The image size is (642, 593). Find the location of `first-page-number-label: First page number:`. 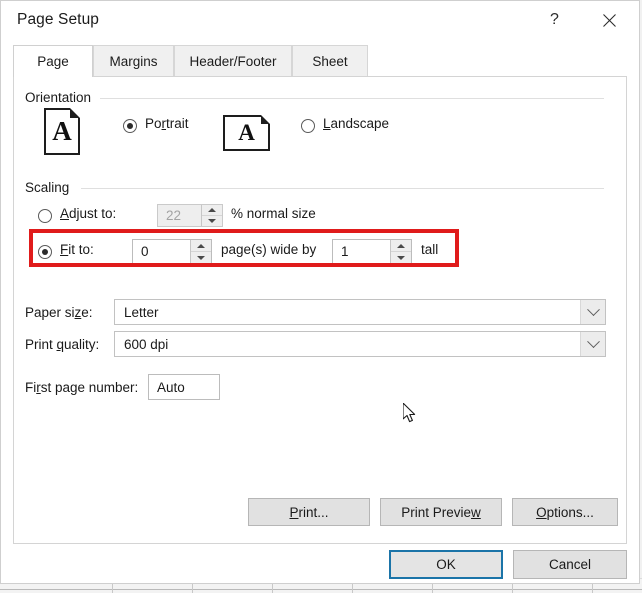

first-page-number-label: First page number: is located at coordinates (81, 387).